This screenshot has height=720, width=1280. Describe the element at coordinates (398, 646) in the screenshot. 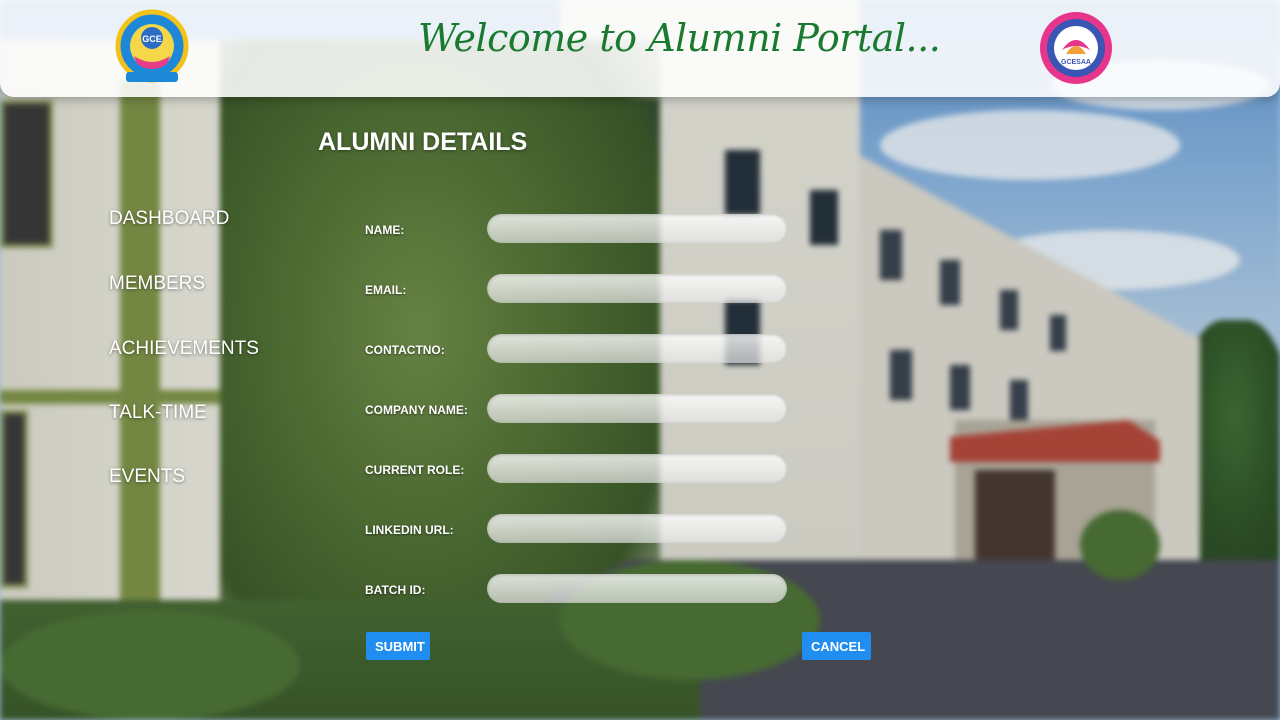

I see `submit-button: SUBMIT` at that location.